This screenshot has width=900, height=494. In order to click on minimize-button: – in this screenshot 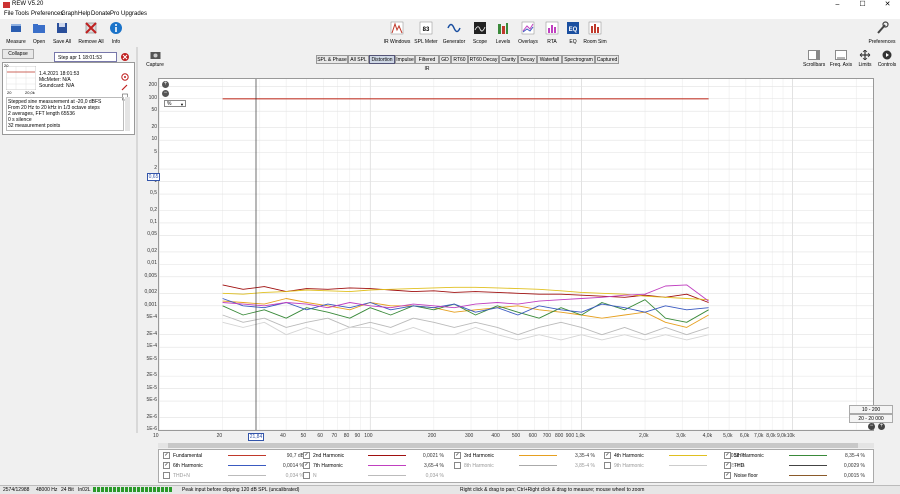, I will do `click(837, 5)`.